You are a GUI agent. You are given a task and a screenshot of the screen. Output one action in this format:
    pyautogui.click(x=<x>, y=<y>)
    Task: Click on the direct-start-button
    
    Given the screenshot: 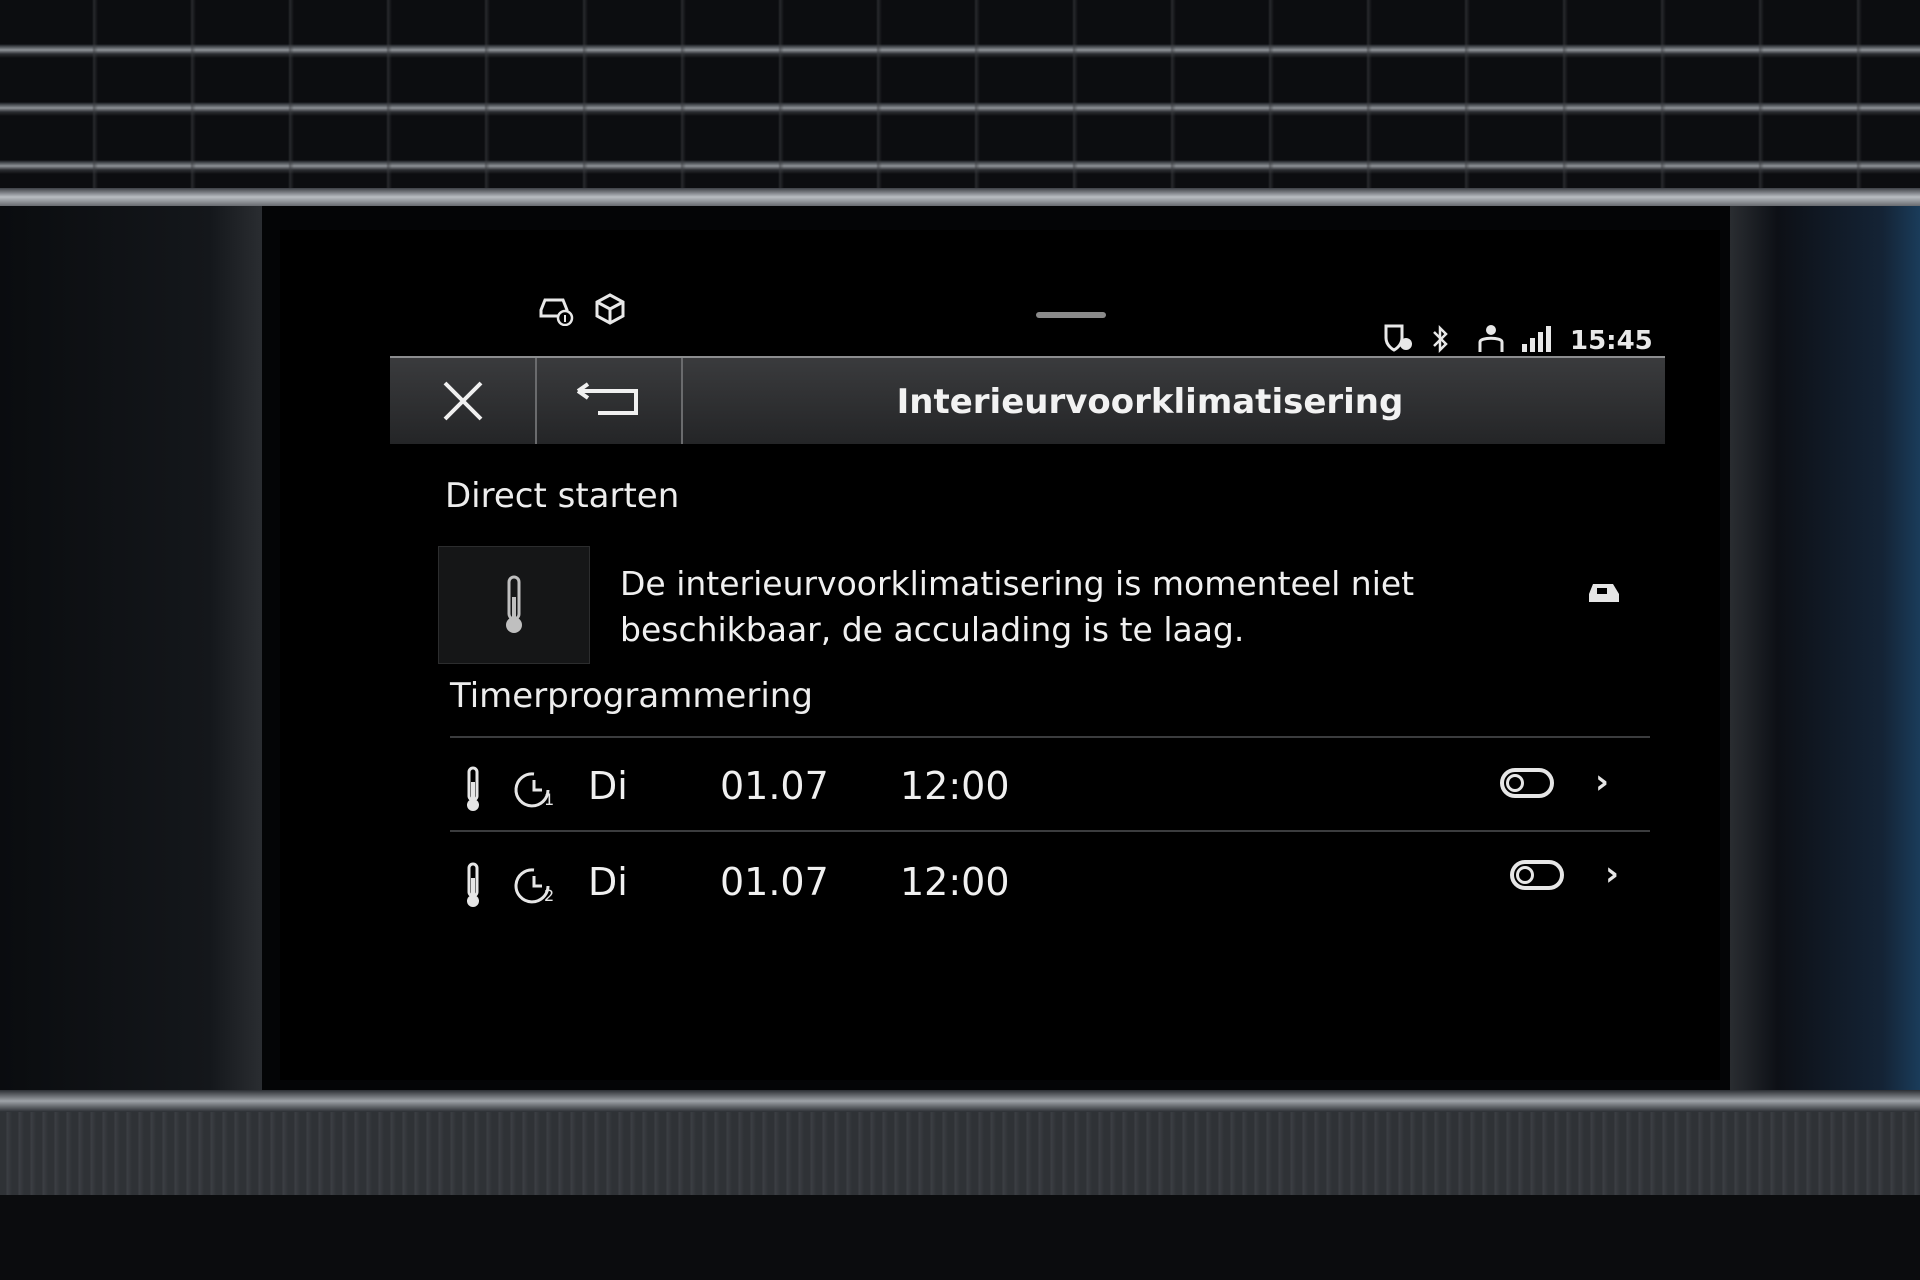 What is the action you would take?
    pyautogui.click(x=514, y=605)
    